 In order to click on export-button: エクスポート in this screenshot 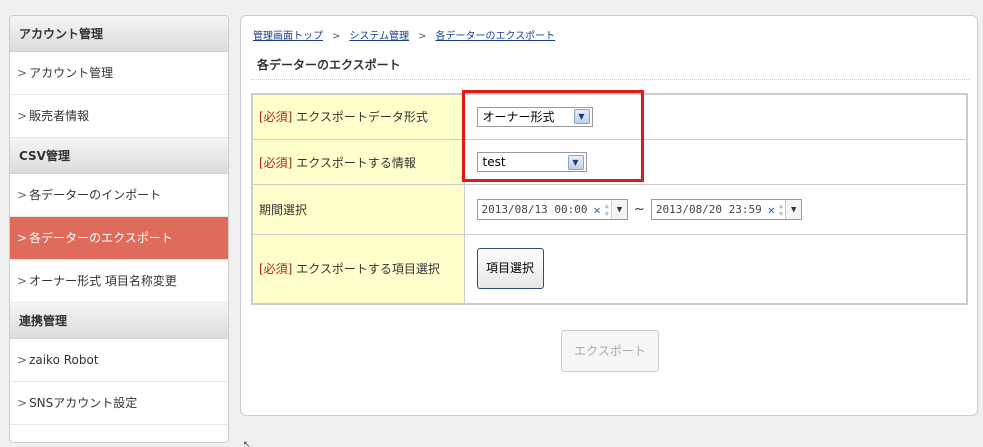, I will do `click(610, 351)`.